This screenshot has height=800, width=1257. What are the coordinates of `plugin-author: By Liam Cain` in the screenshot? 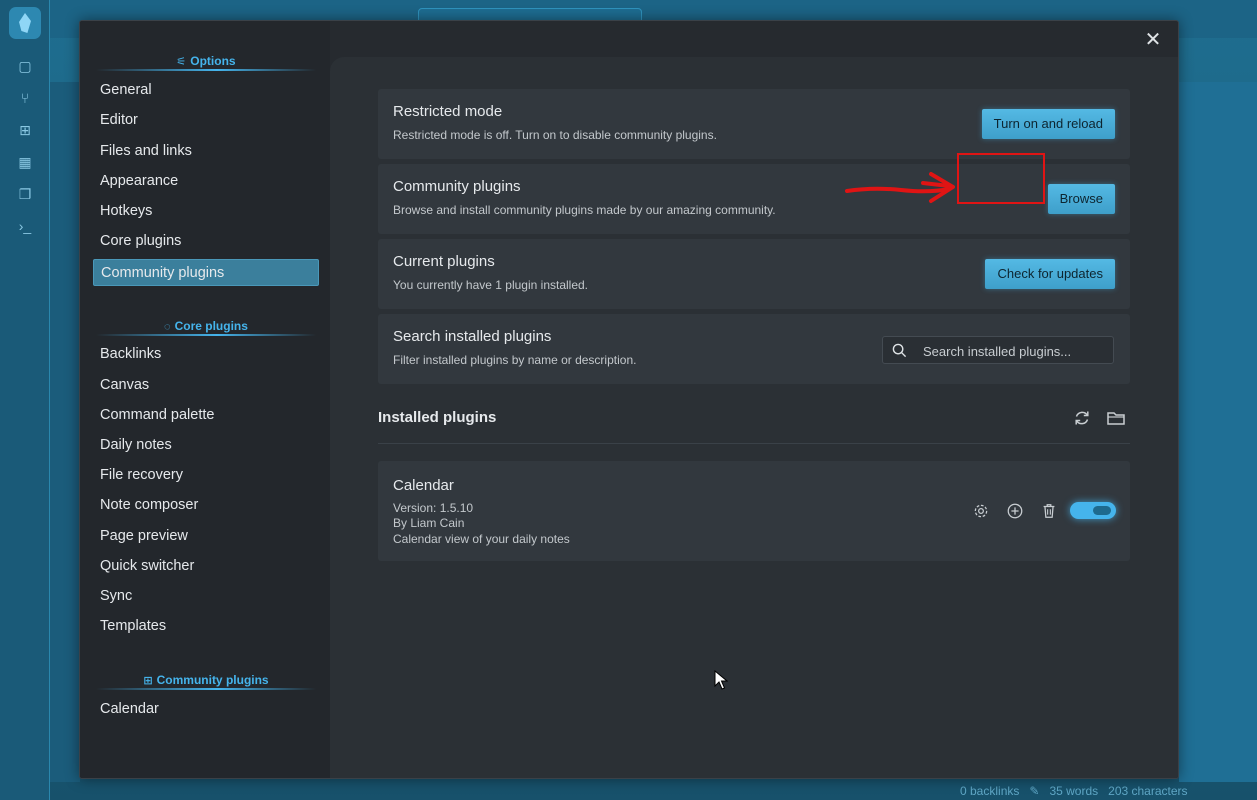 It's located at (429, 523).